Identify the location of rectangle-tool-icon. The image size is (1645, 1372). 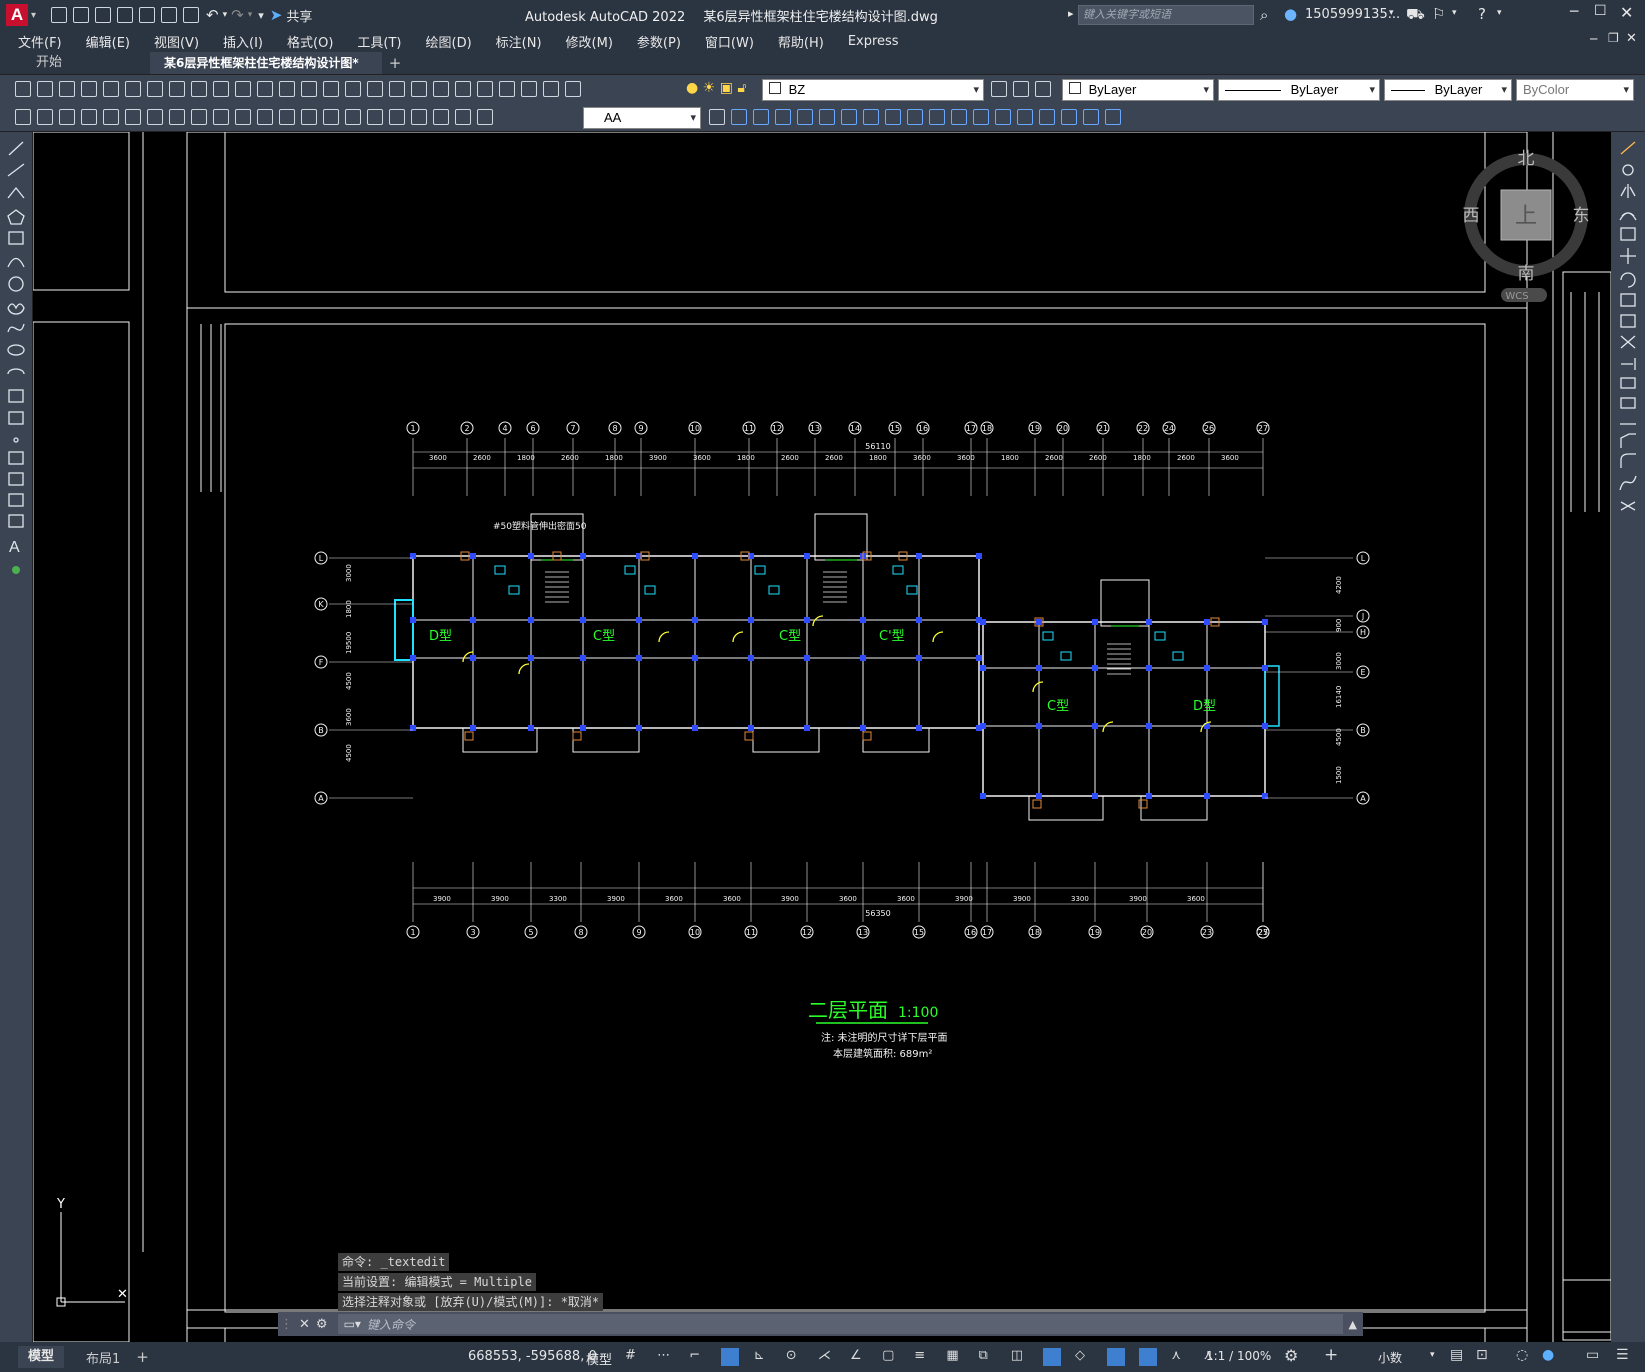
(16, 238).